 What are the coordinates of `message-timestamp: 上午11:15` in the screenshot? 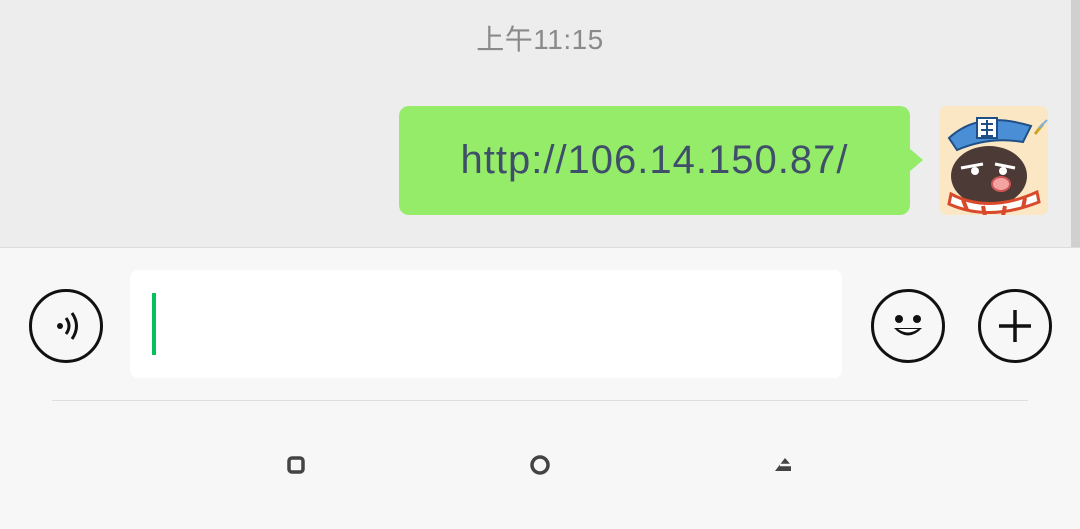 It's located at (540, 39).